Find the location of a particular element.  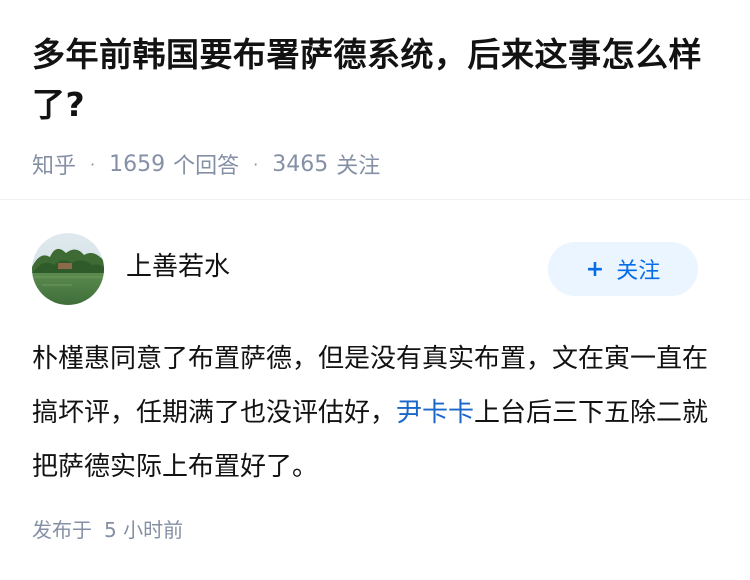

mention-link: 尹卡卡 is located at coordinates (435, 413).